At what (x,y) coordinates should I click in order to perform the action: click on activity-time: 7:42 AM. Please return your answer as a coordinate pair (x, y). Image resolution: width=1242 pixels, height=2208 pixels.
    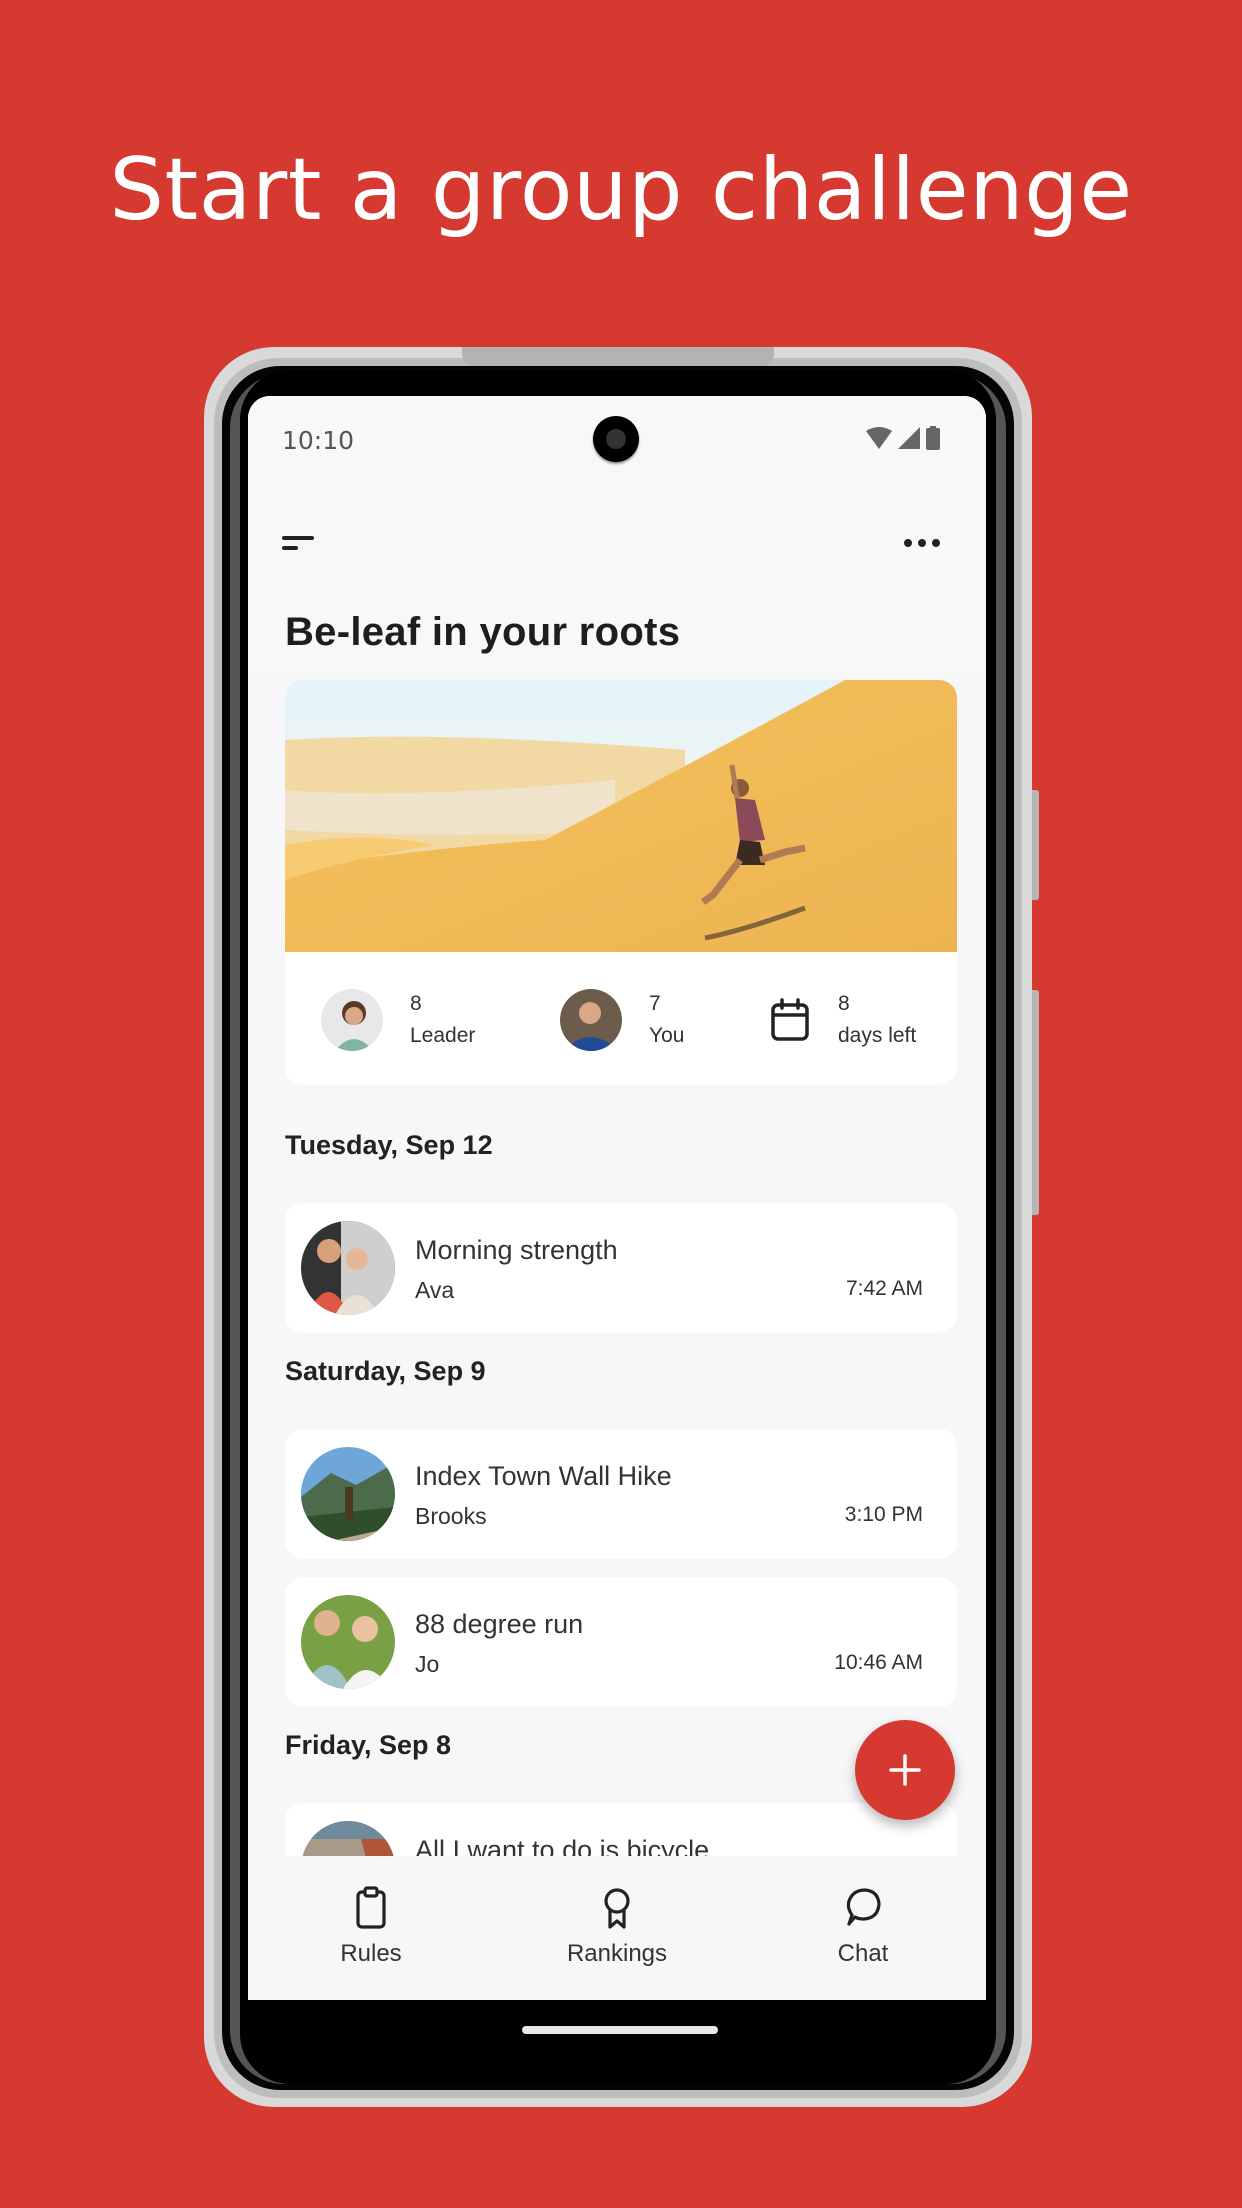
    Looking at the image, I should click on (884, 1288).